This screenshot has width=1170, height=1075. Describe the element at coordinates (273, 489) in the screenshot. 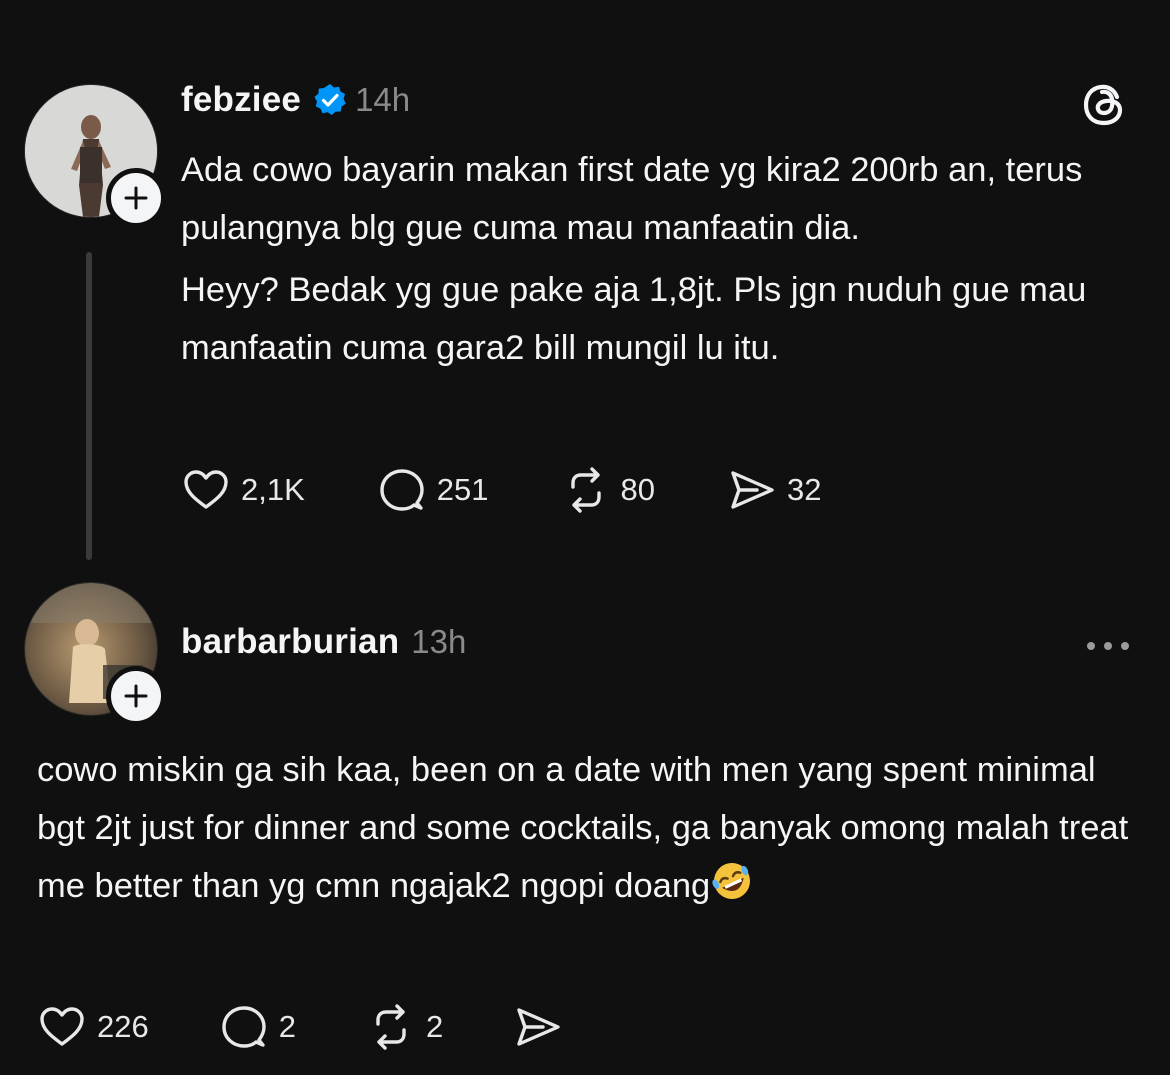

I see `like-count: 2,1K` at that location.